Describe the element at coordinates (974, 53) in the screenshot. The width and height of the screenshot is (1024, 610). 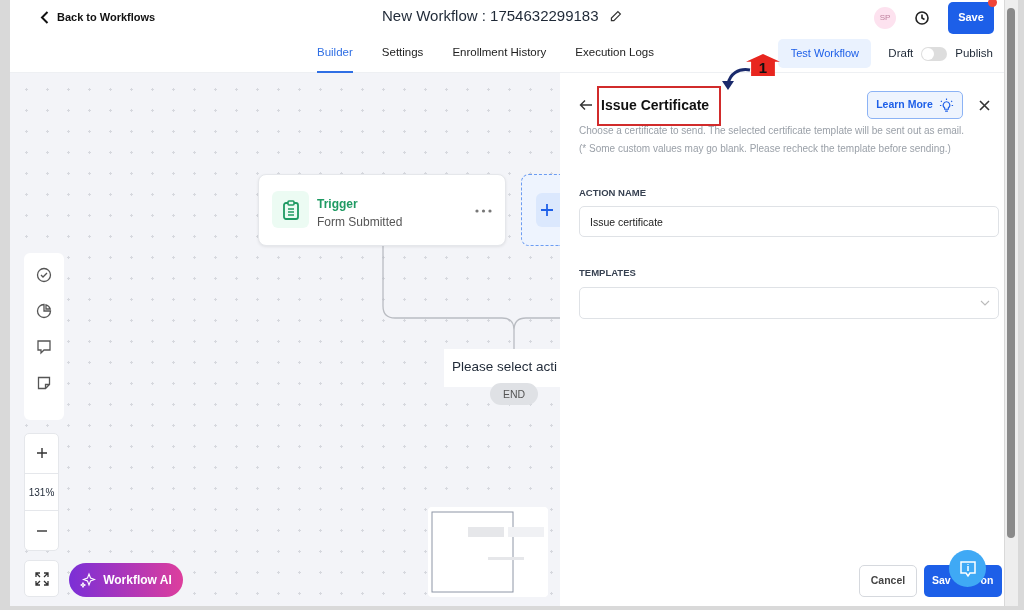
I see `publish-label: Publish` at that location.